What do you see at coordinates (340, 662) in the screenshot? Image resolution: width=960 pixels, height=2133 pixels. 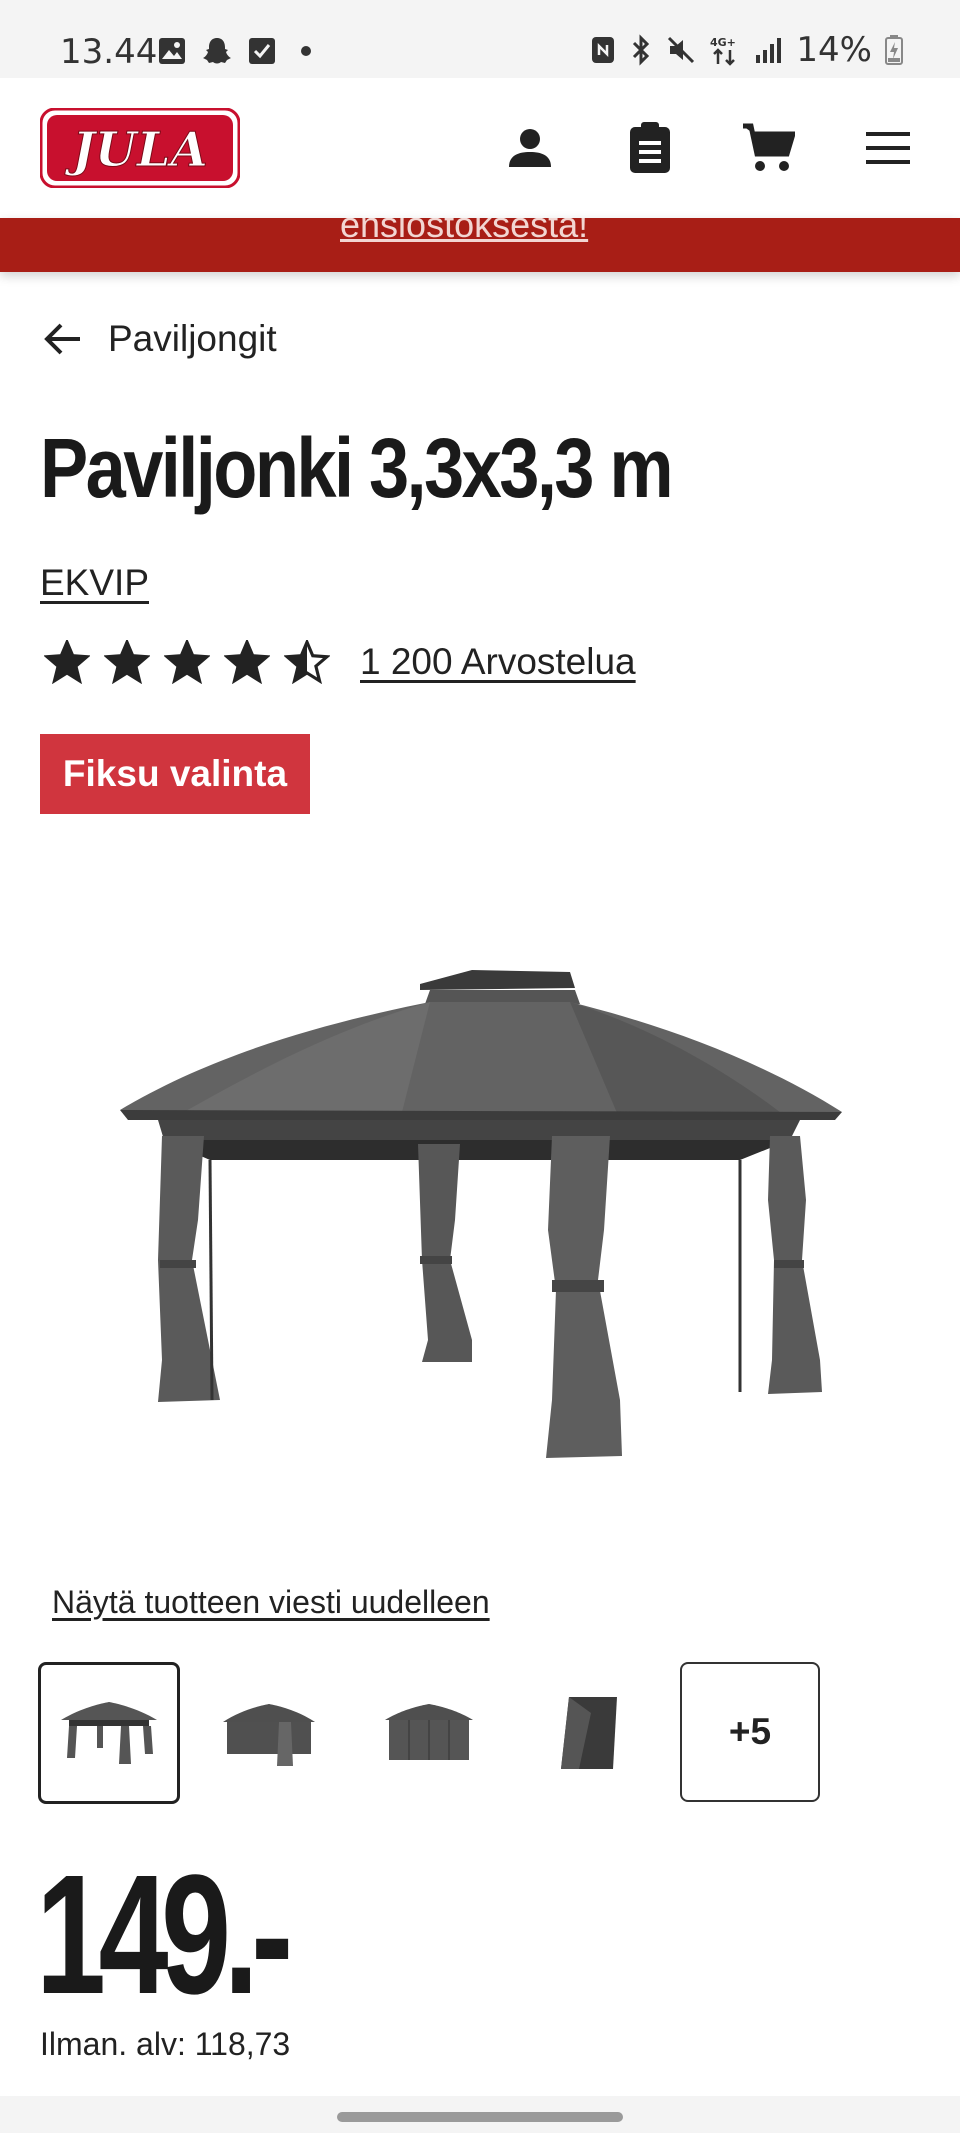 I see `product-rating: 1 200 Arvostelua` at bounding box center [340, 662].